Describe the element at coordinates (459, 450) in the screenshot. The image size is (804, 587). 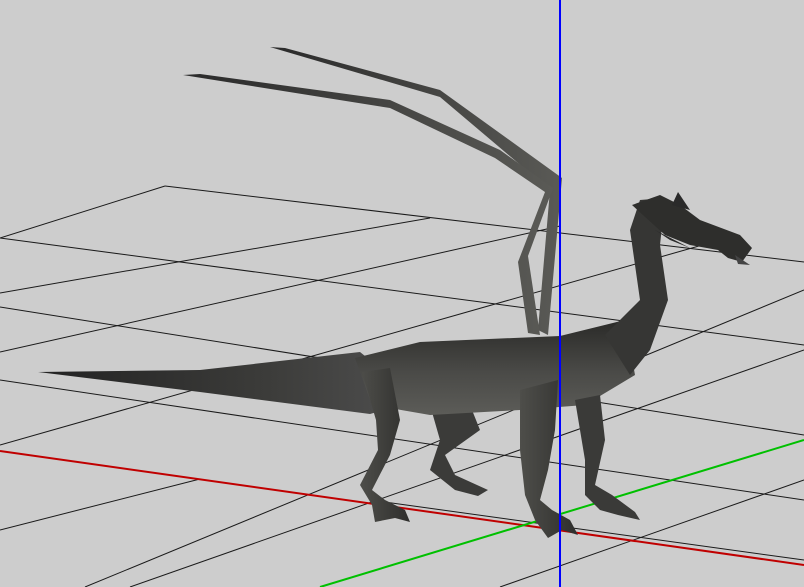
I see `leg-hind-far` at that location.